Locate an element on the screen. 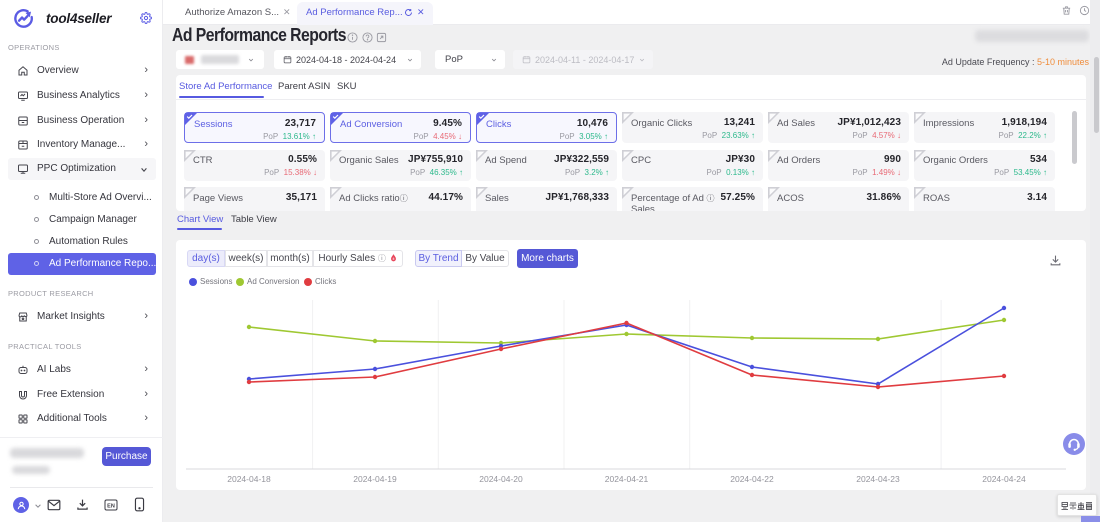 The image size is (1100, 522). svg-text: 2024-04-21 is located at coordinates (627, 479).